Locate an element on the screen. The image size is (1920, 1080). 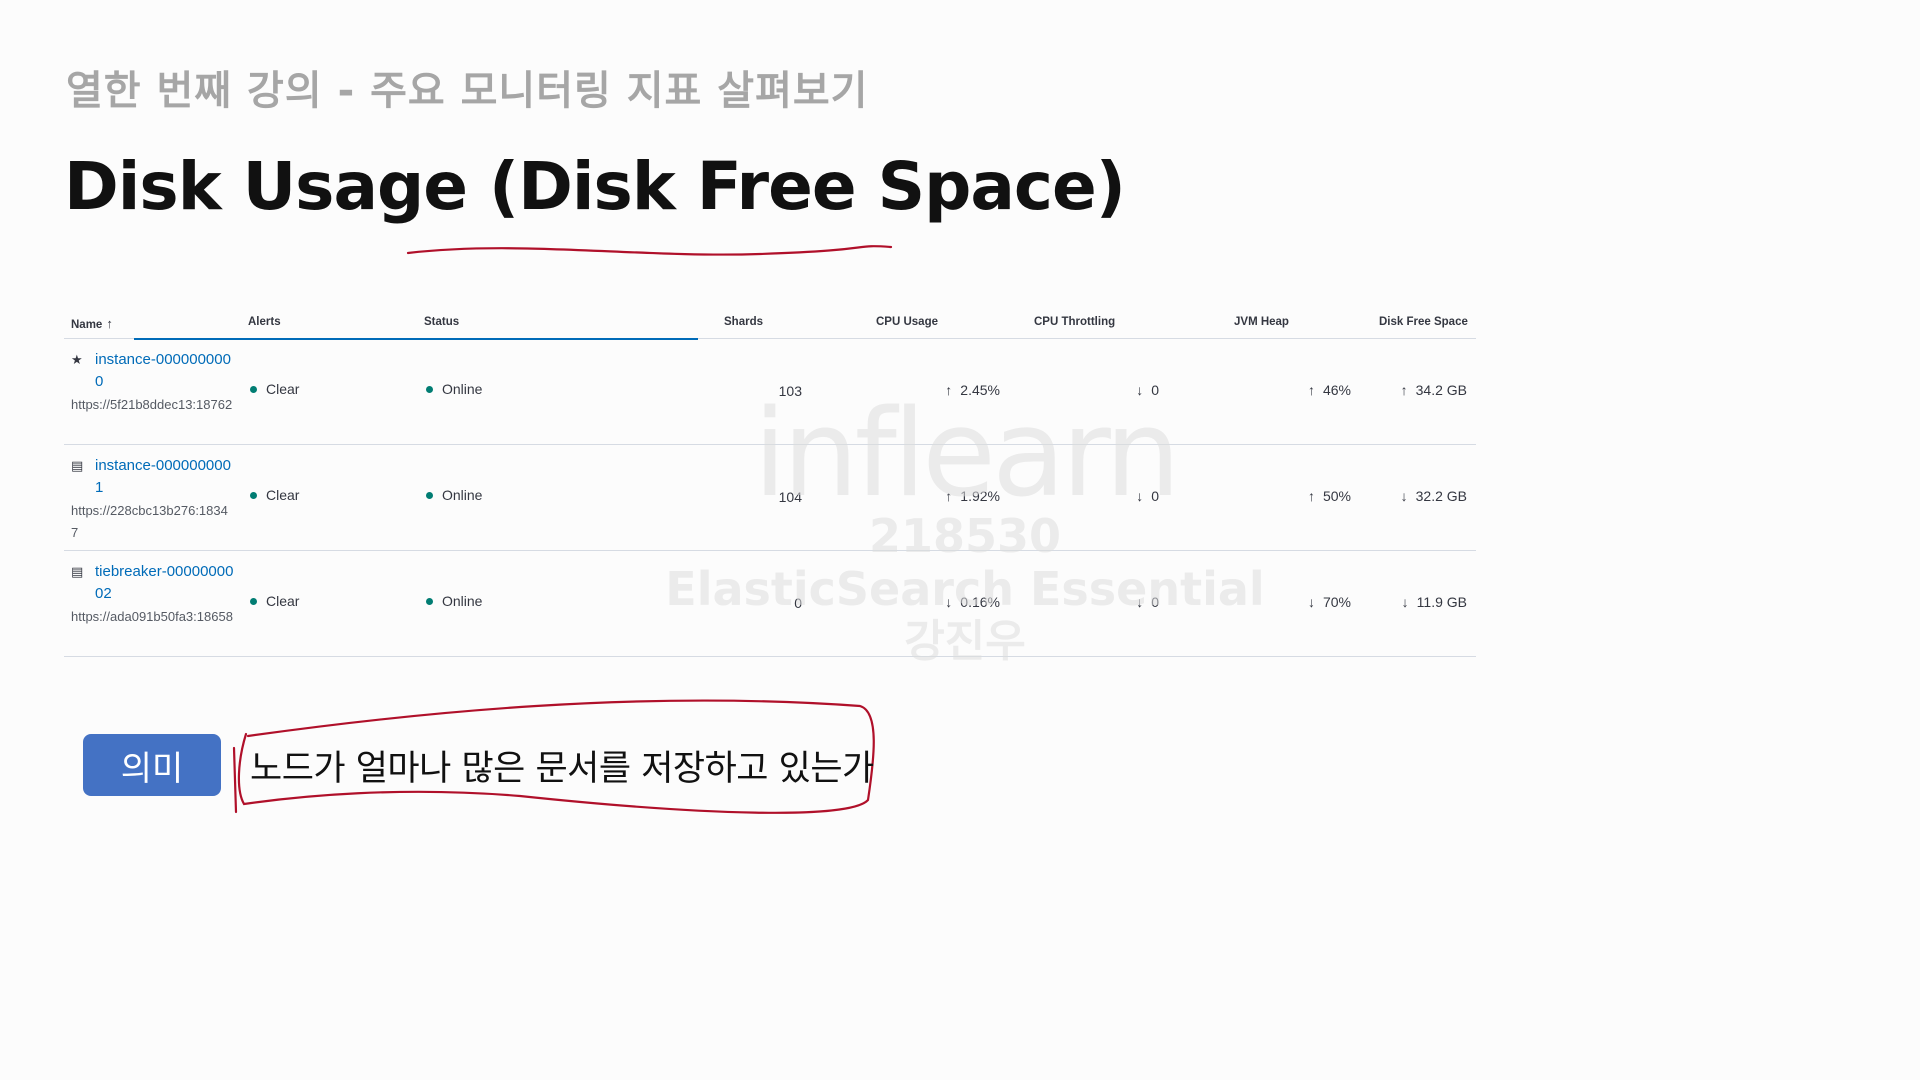
lecture-subtitle: 열한 번째 강의 - 주요 모니터링 지표 살펴보기 is located at coordinates (467, 91).